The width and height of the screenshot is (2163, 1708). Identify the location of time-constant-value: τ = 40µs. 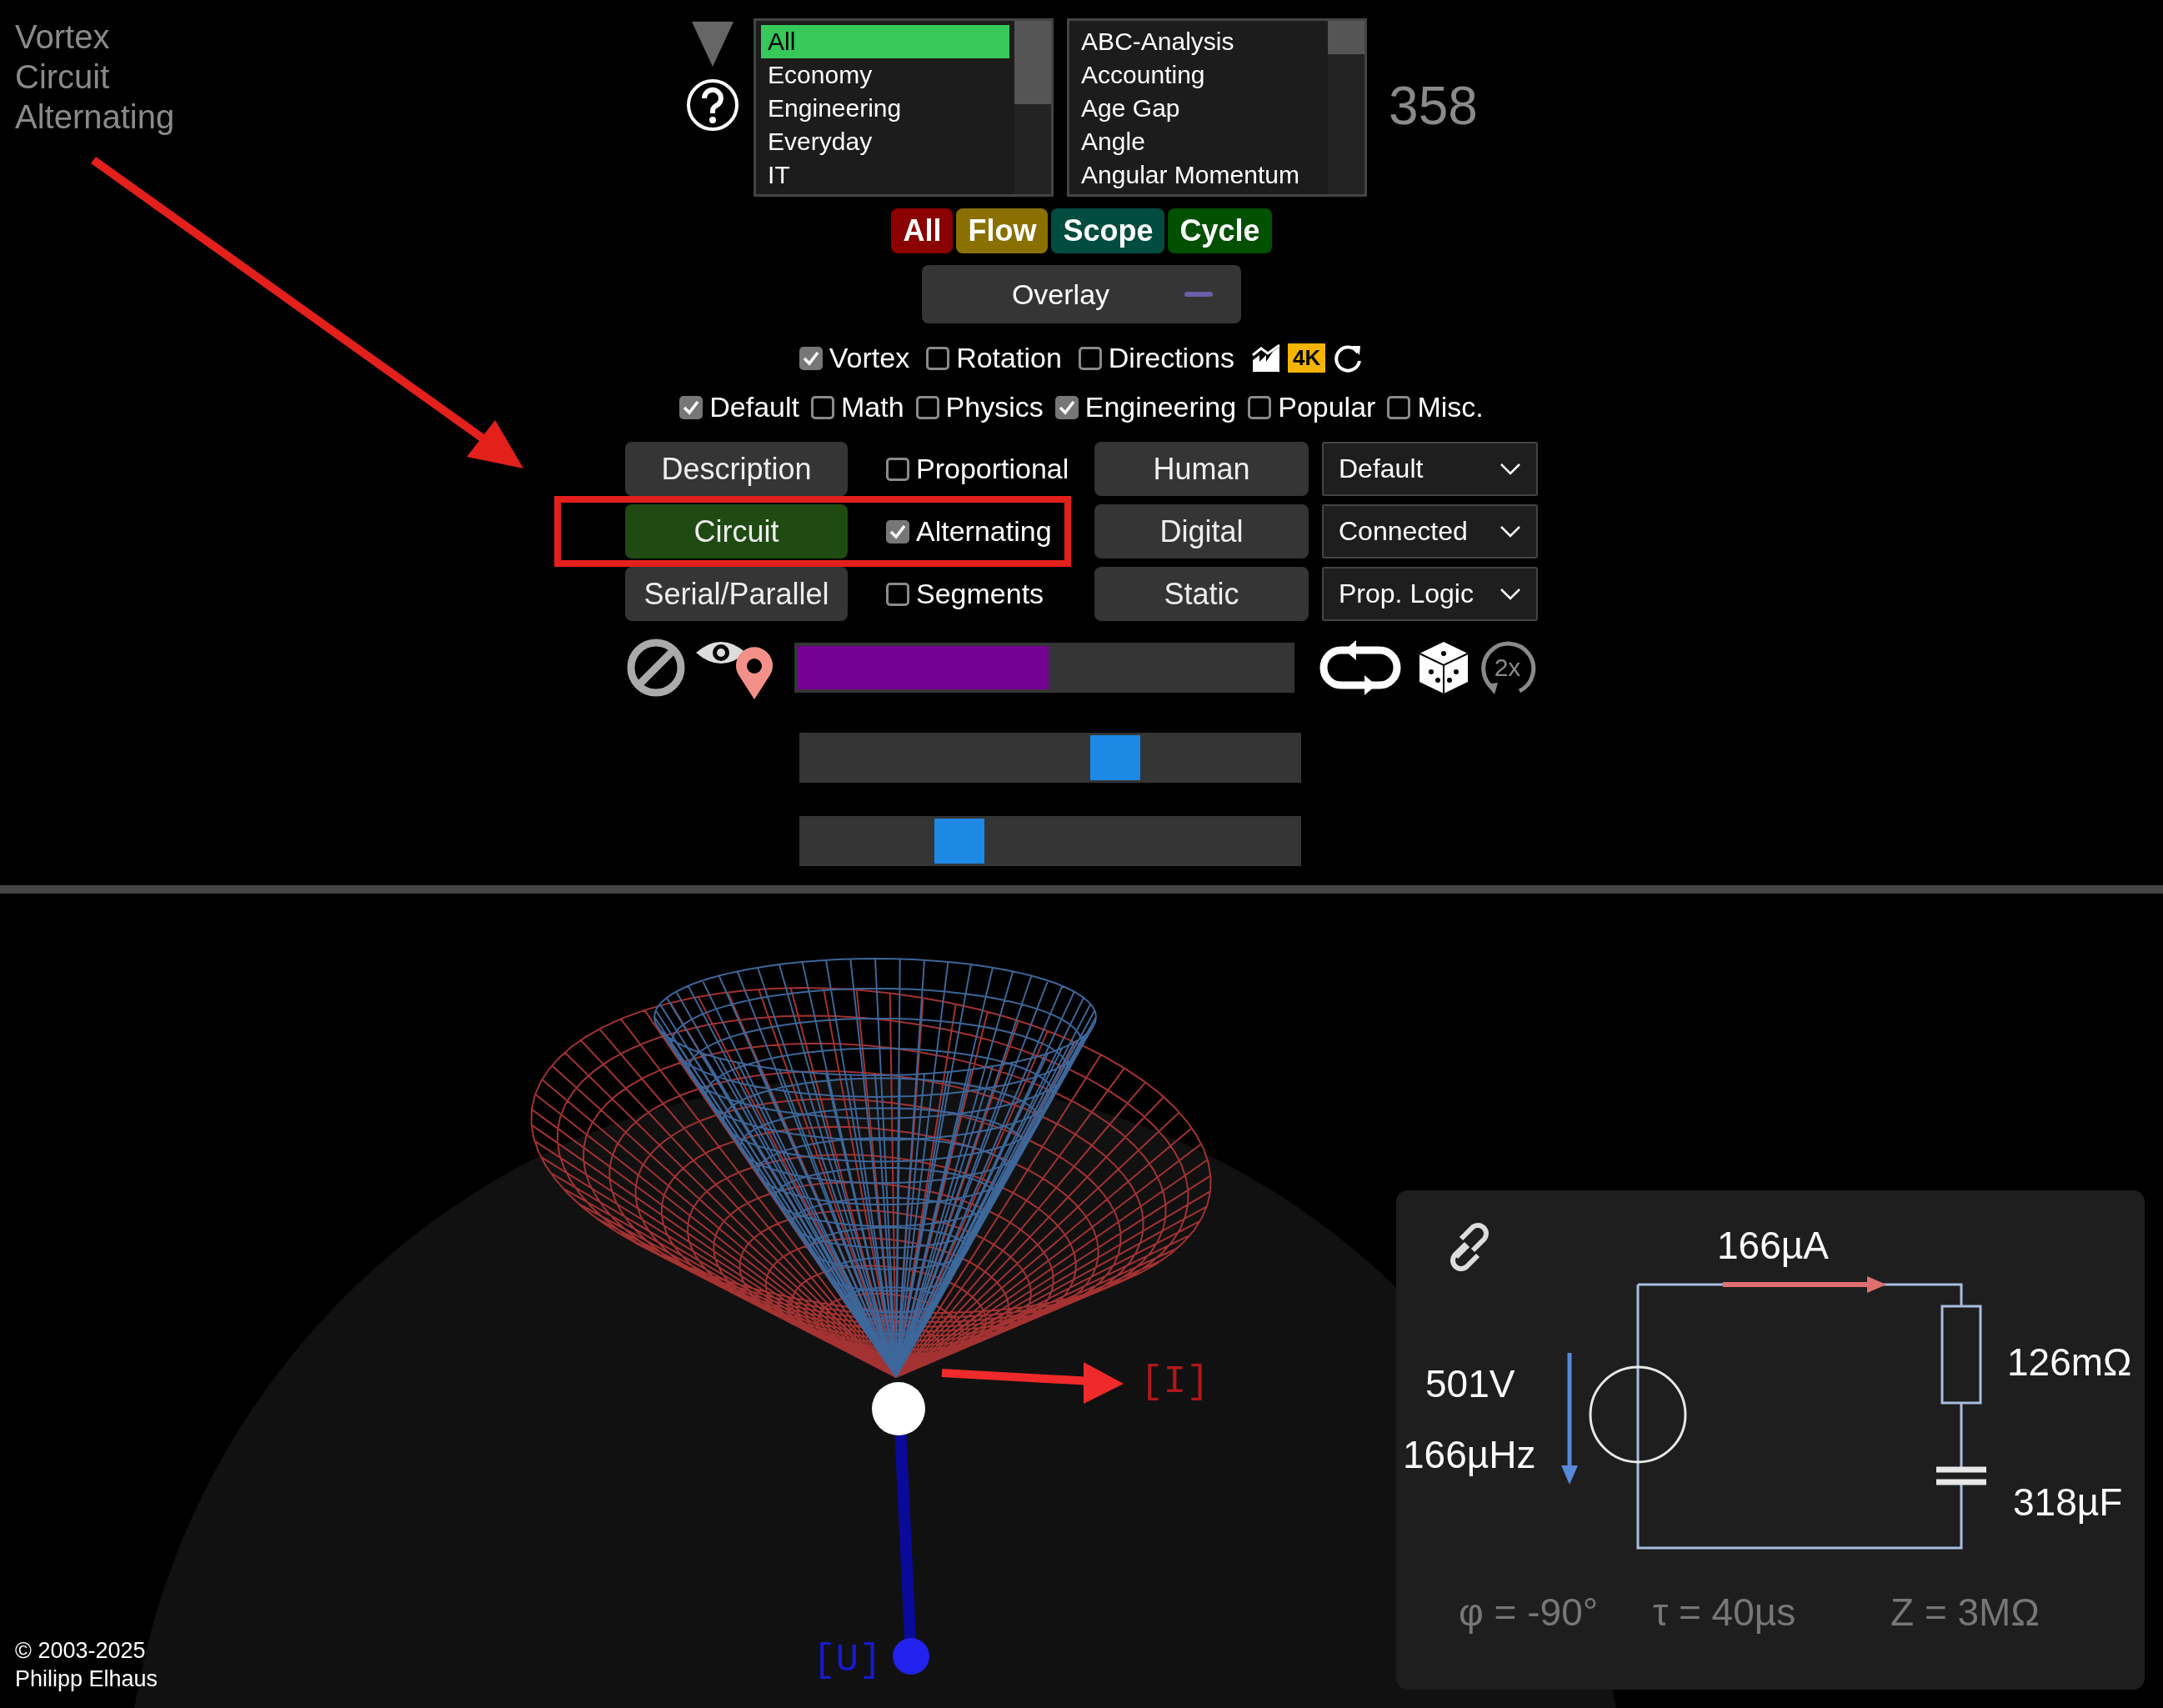
(1724, 1612).